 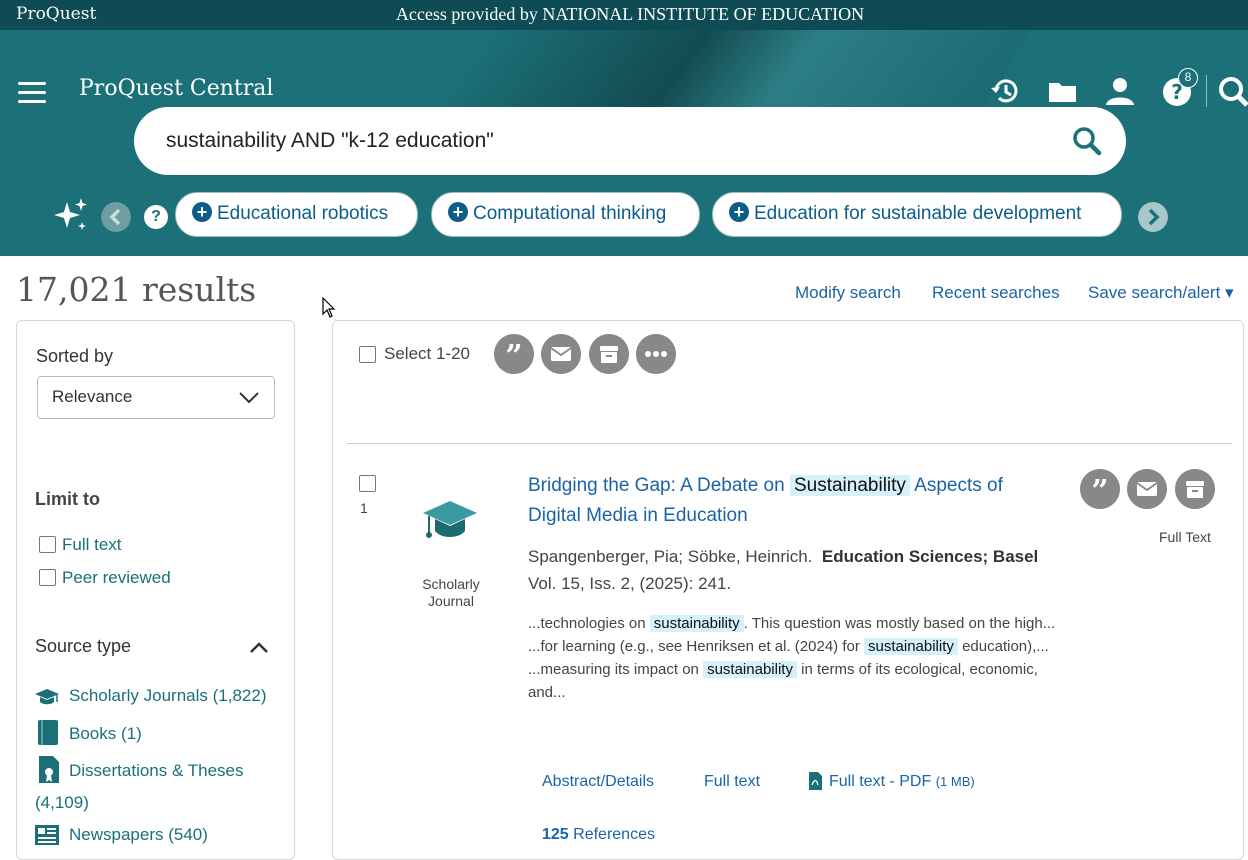 I want to click on limit-to-label: Limit to, so click(x=67, y=499).